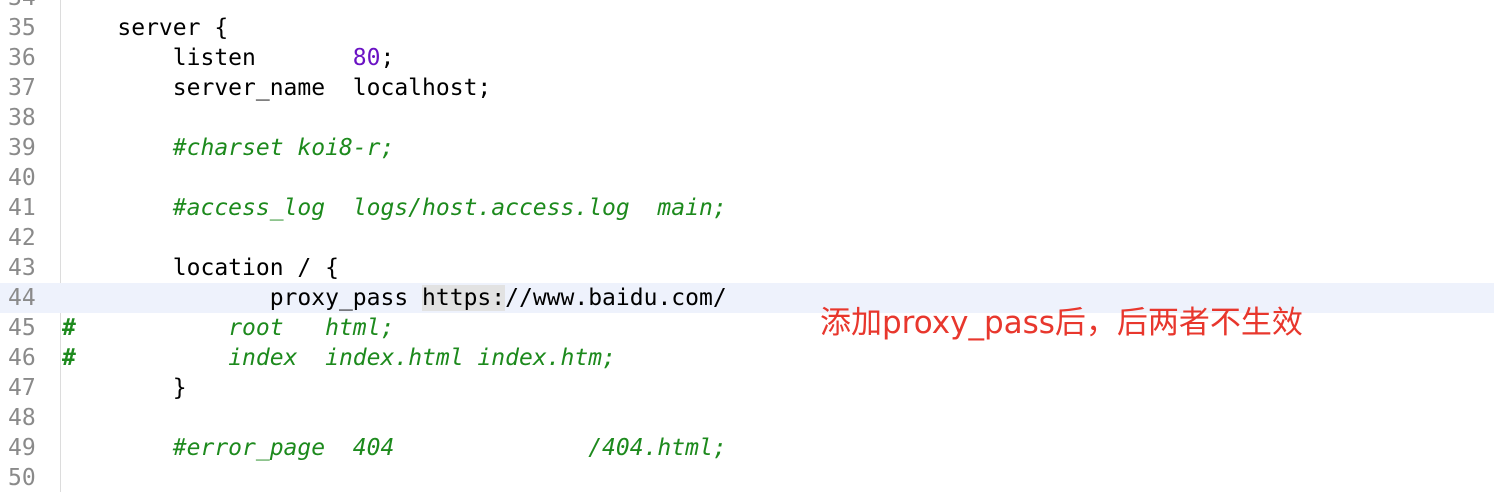  I want to click on semicolon: ;, so click(387, 58).